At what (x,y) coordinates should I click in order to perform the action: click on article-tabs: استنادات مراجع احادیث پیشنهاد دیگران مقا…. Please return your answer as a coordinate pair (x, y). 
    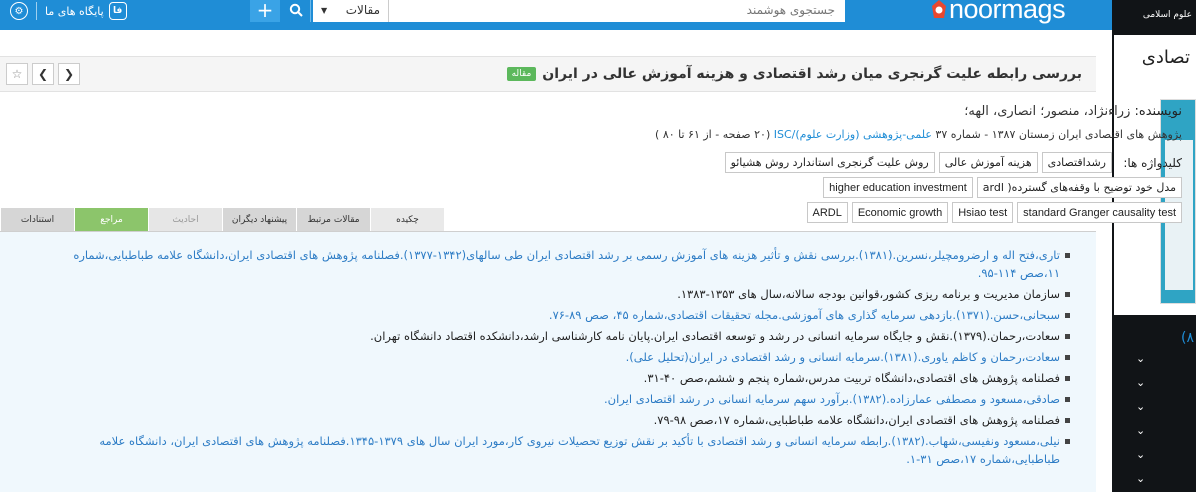
    Looking at the image, I should click on (224, 219).